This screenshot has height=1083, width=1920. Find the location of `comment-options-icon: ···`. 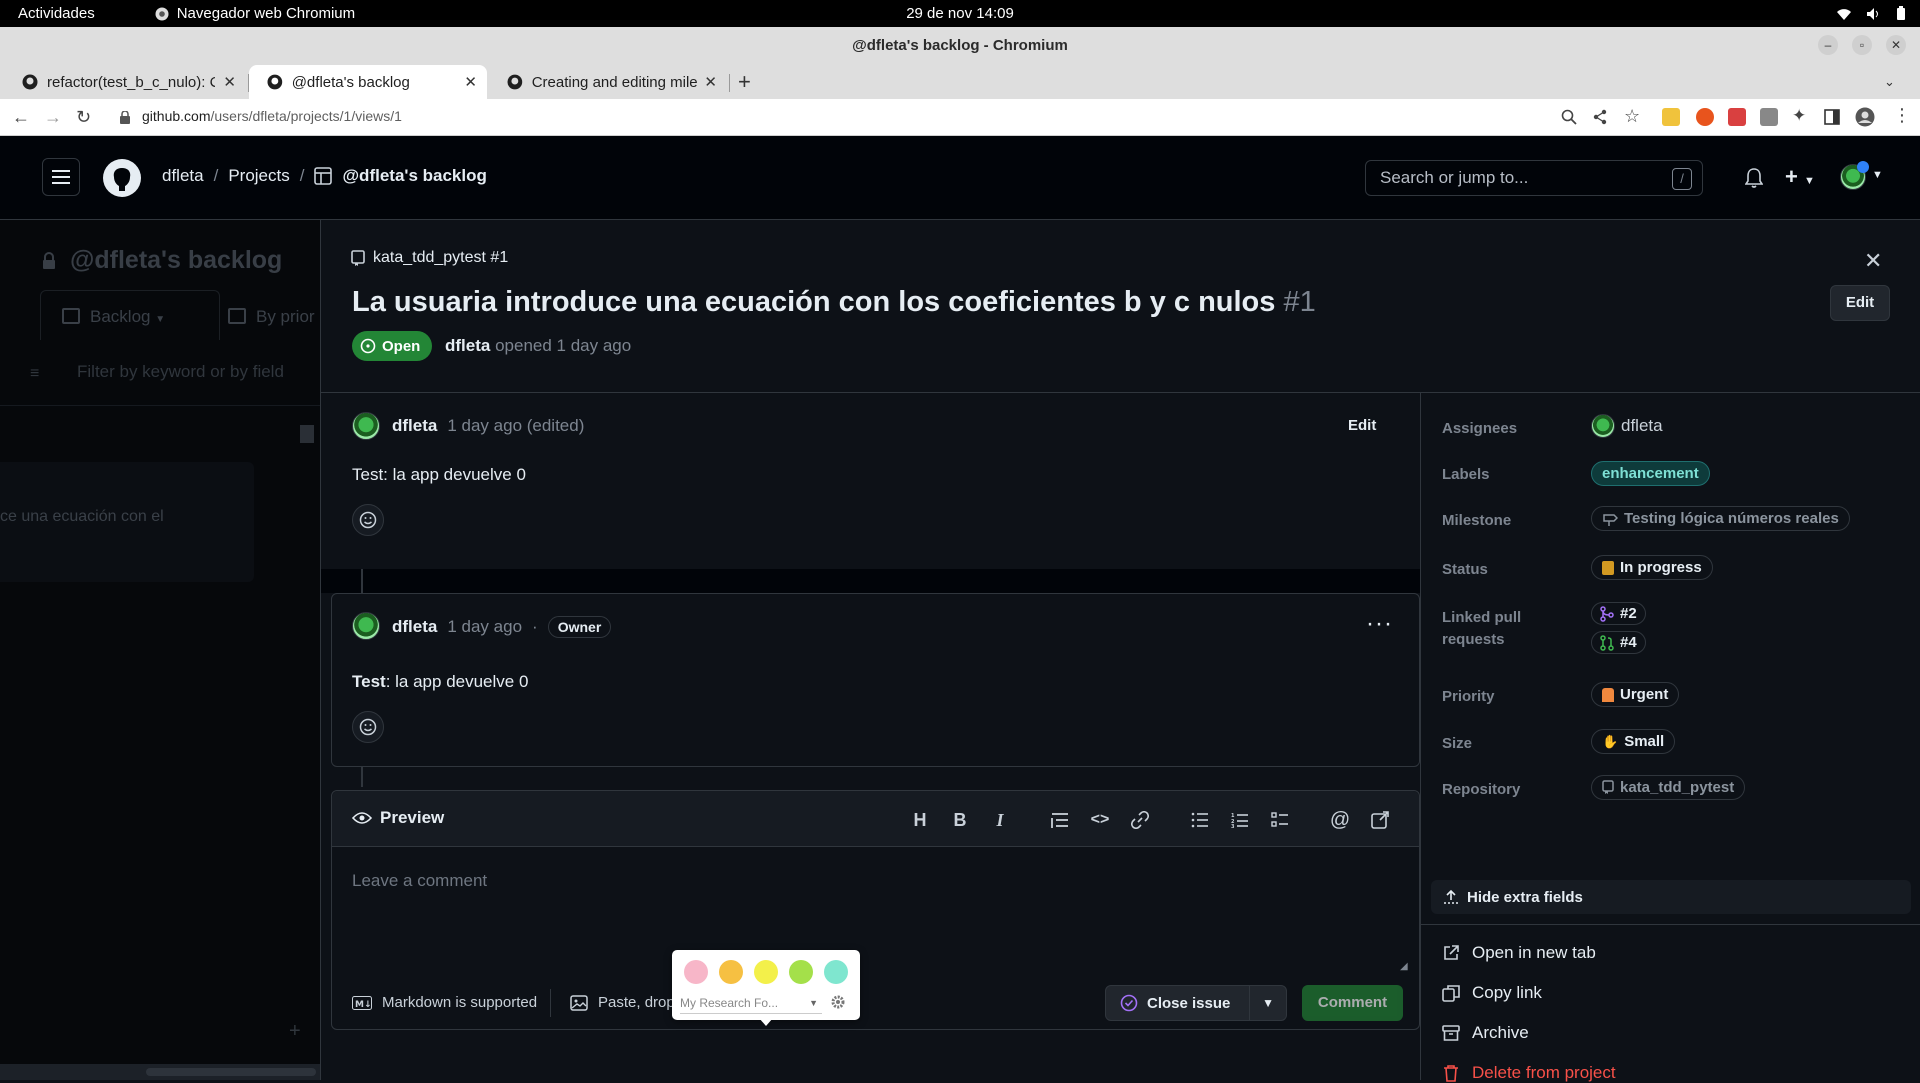

comment-options-icon: ··· is located at coordinates (1379, 624).